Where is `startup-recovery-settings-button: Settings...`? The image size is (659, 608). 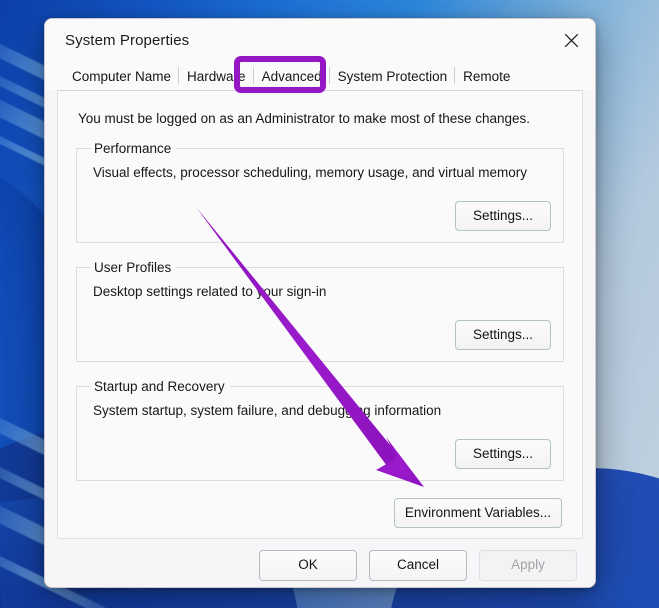
startup-recovery-settings-button: Settings... is located at coordinates (503, 454).